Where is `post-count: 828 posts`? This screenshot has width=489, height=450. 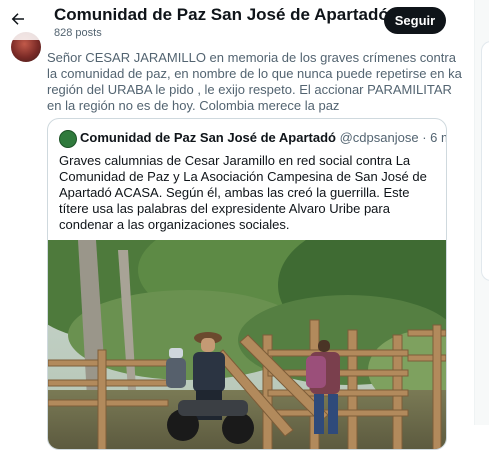
post-count: 828 posts is located at coordinates (78, 33).